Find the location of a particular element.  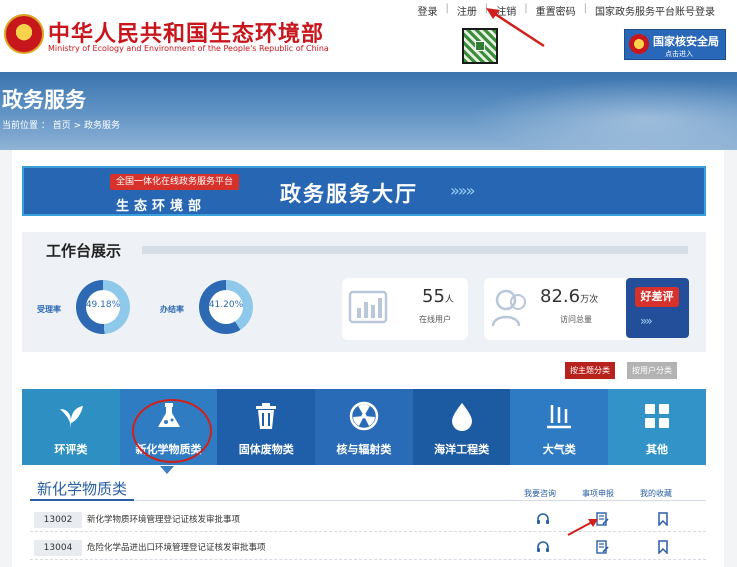

tab-label: 其他 is located at coordinates (656, 449).